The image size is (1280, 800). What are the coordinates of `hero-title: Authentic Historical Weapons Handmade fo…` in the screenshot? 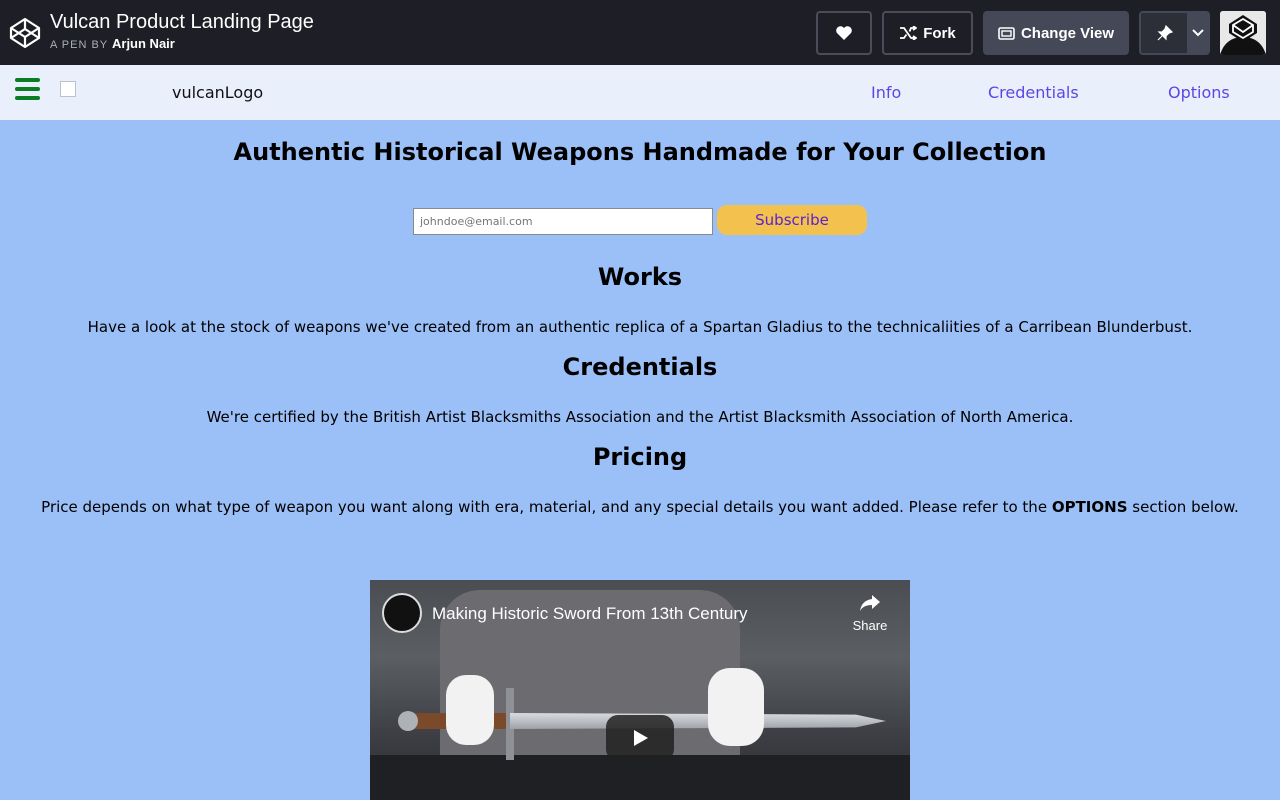 It's located at (640, 152).